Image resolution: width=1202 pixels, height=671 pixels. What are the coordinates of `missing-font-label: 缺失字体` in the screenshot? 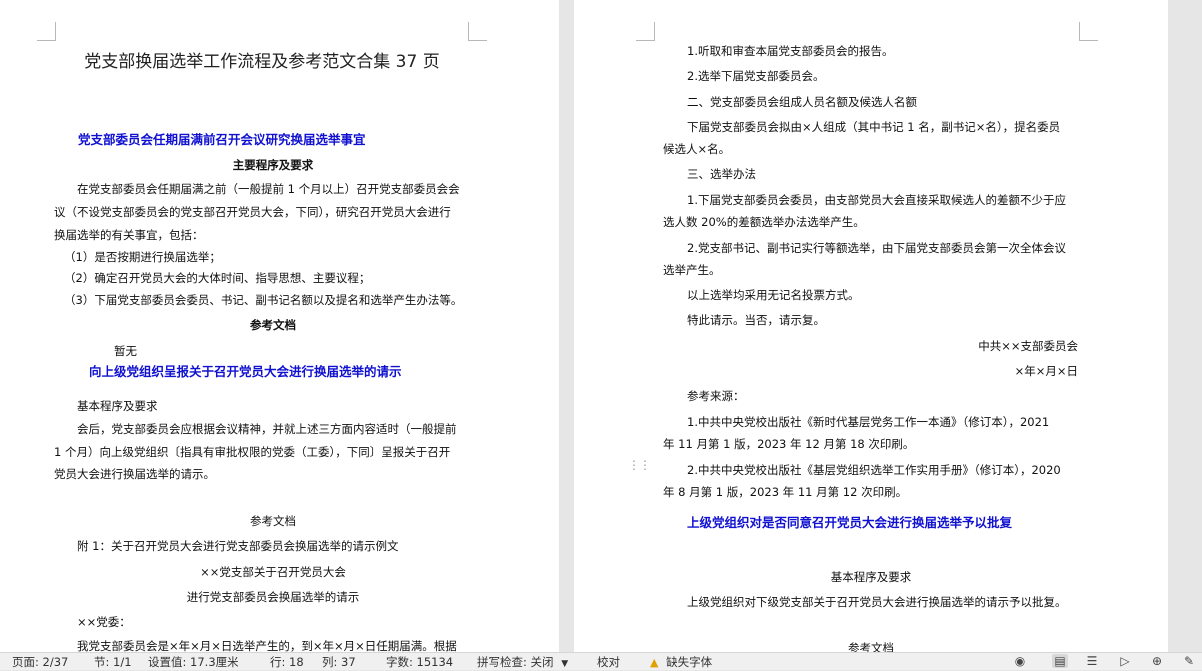 It's located at (689, 662).